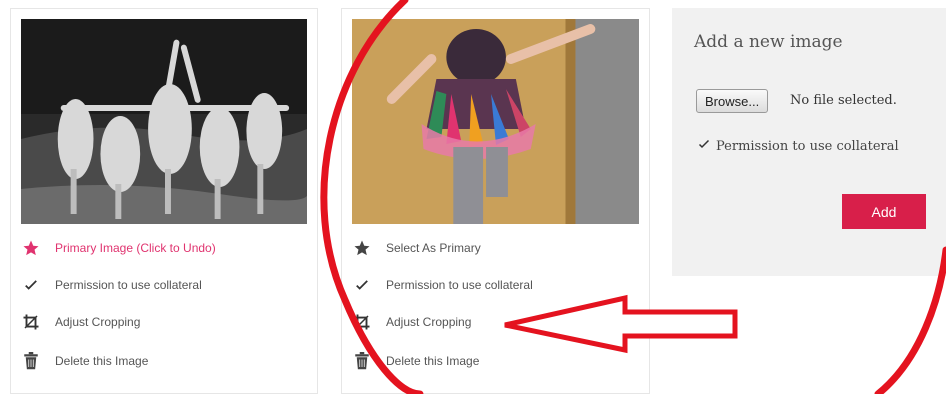 This screenshot has height=394, width=946. Describe the element at coordinates (433, 248) in the screenshot. I see `select-primary-label: Select As Primary` at that location.